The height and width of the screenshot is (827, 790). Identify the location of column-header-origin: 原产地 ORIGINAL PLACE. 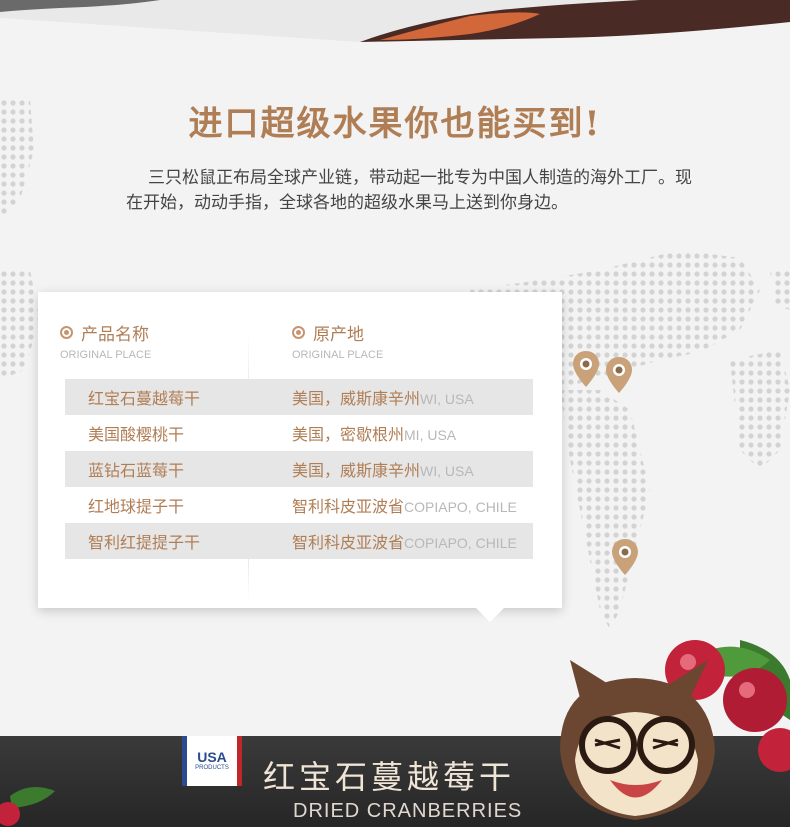
(337, 340).